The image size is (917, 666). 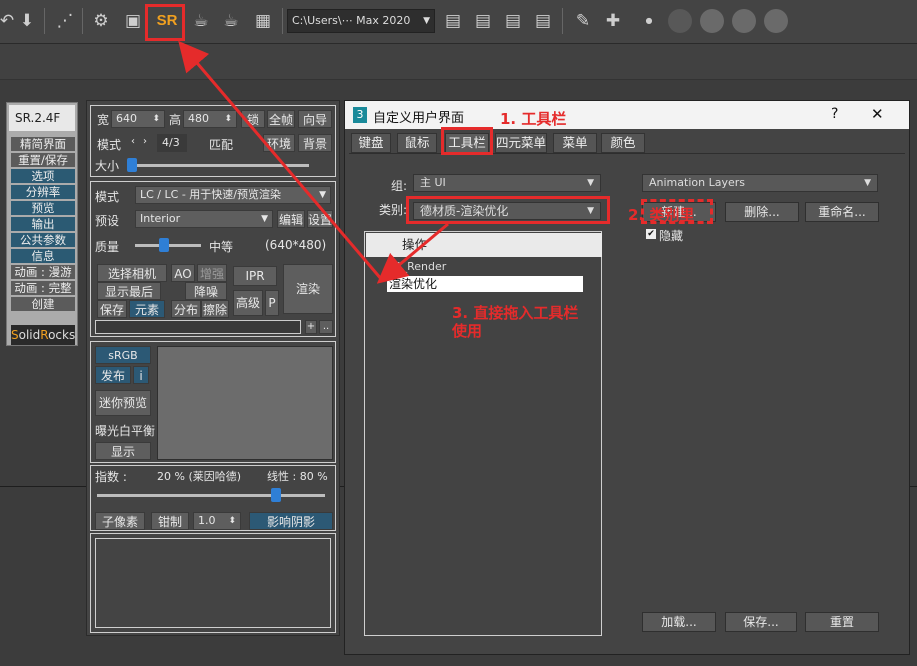 I want to click on annotation-arrows, so click(x=313, y=162).